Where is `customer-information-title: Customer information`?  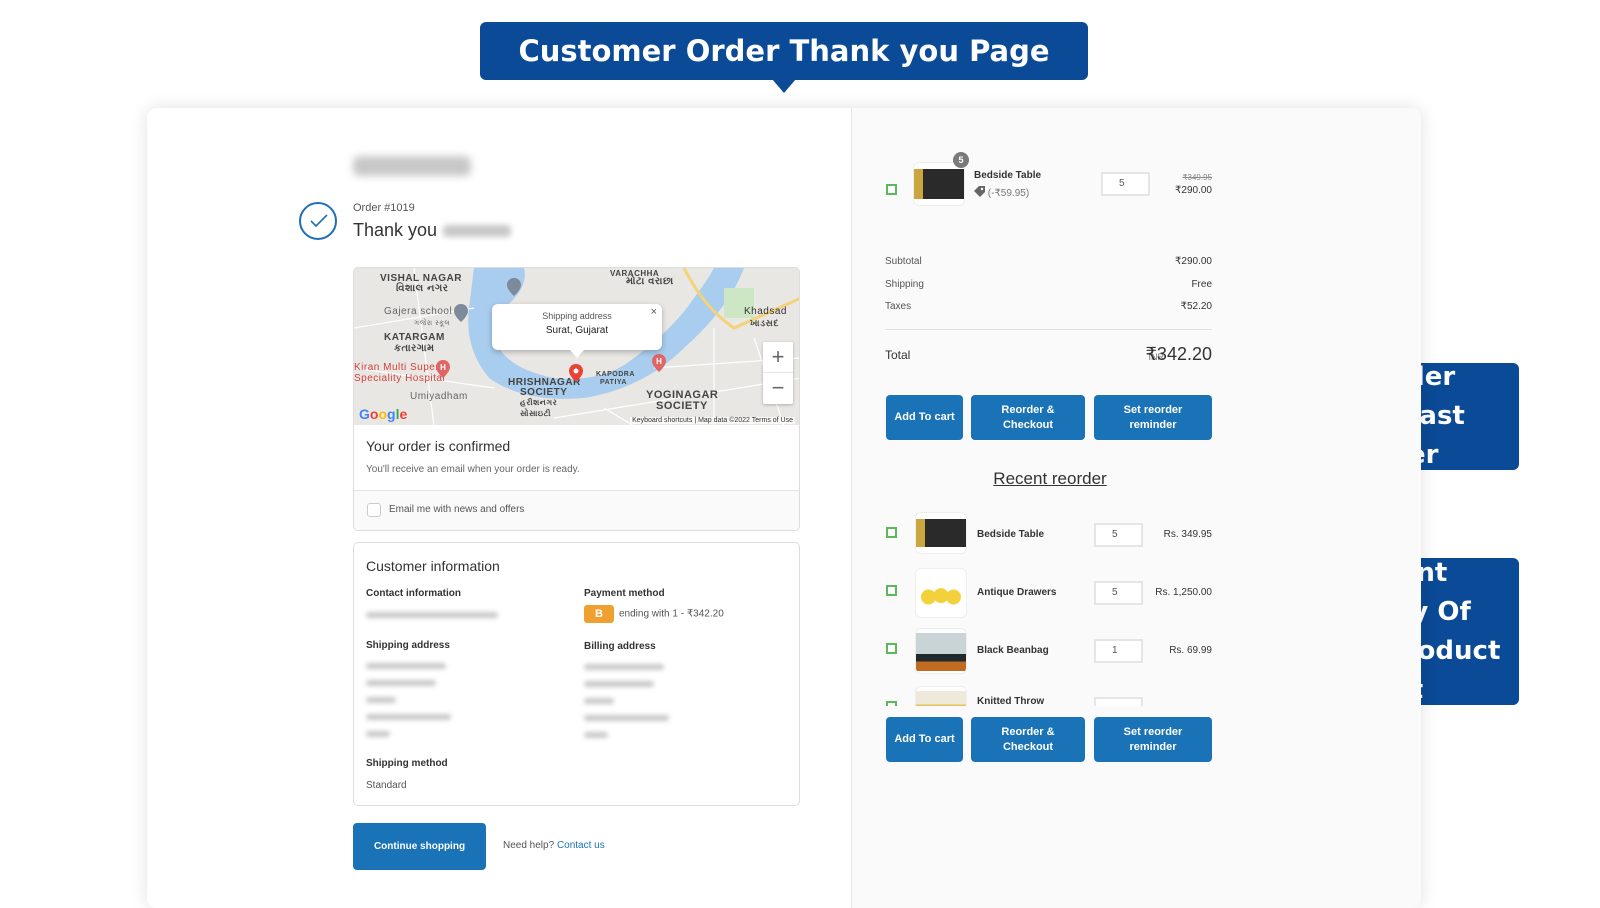
customer-information-title: Customer information is located at coordinates (433, 566).